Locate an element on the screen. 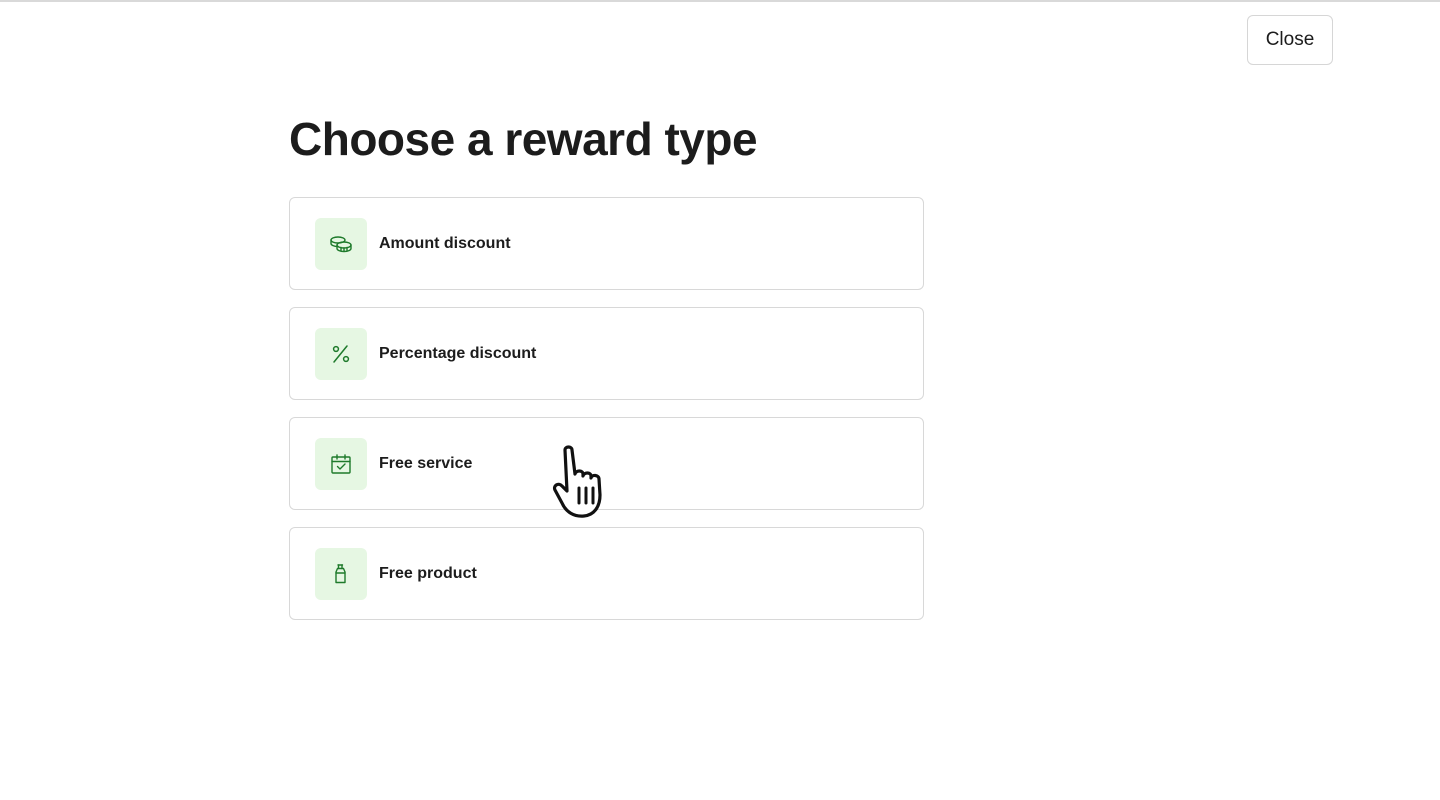 This screenshot has height=800, width=1440. percent-icon is located at coordinates (341, 353).